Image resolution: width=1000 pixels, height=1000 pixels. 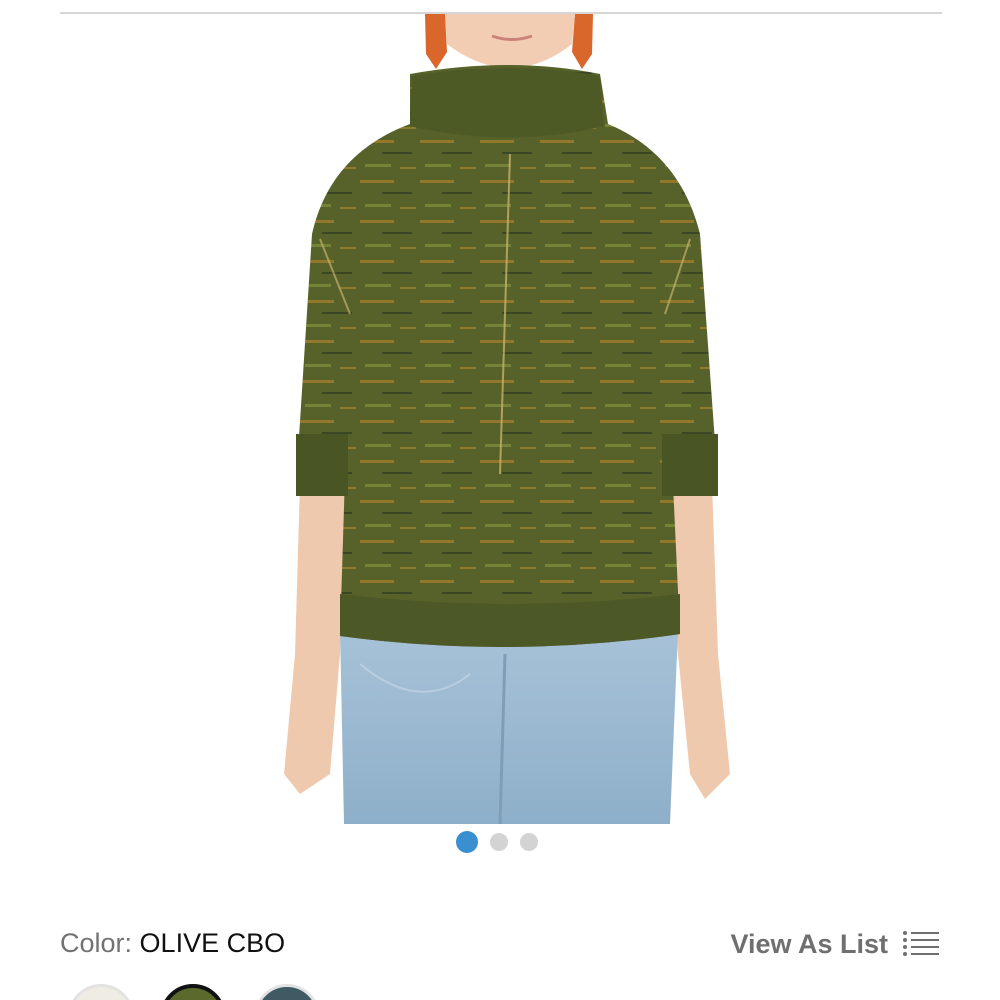 What do you see at coordinates (193, 992) in the screenshot?
I see `swatch-olive` at bounding box center [193, 992].